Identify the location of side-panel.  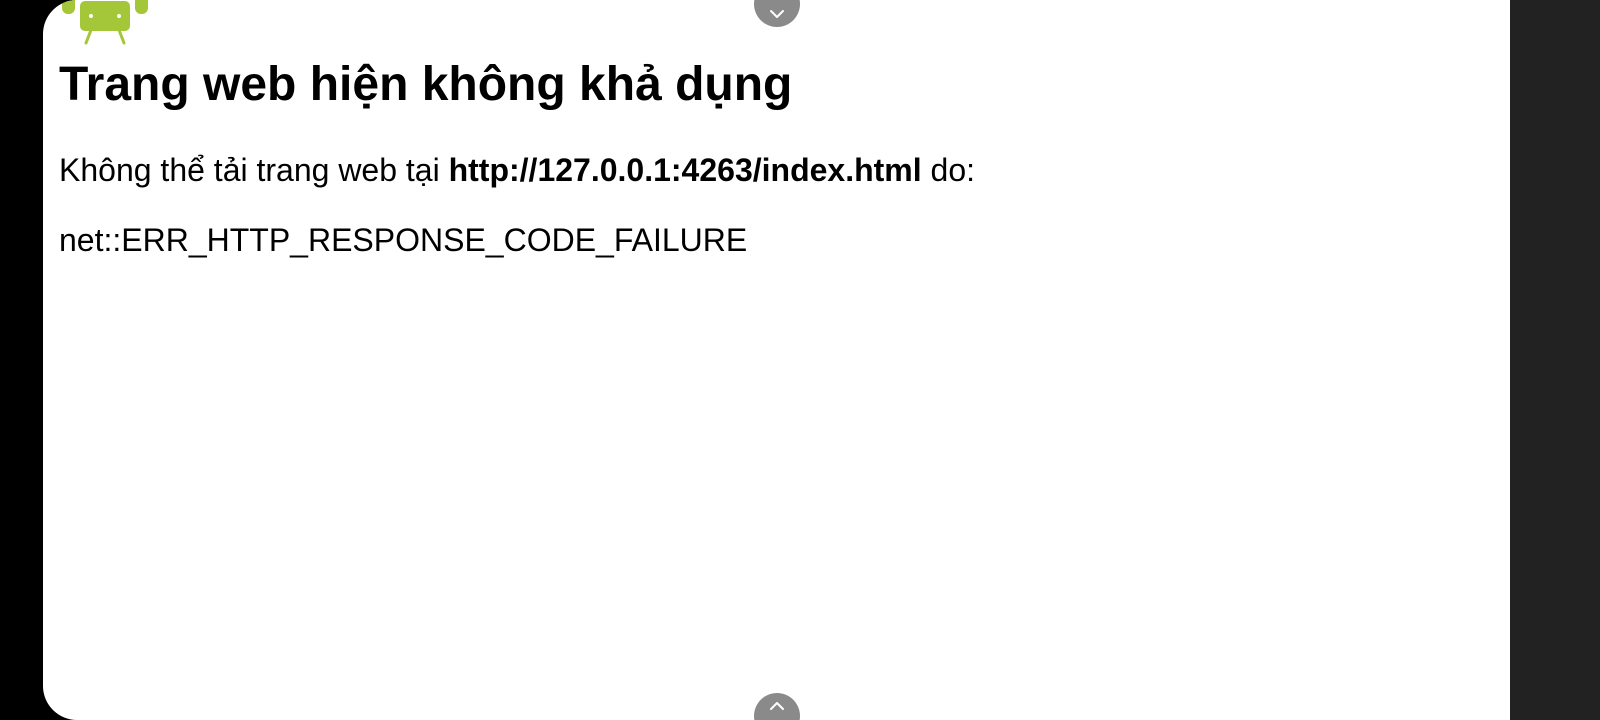
(1555, 360).